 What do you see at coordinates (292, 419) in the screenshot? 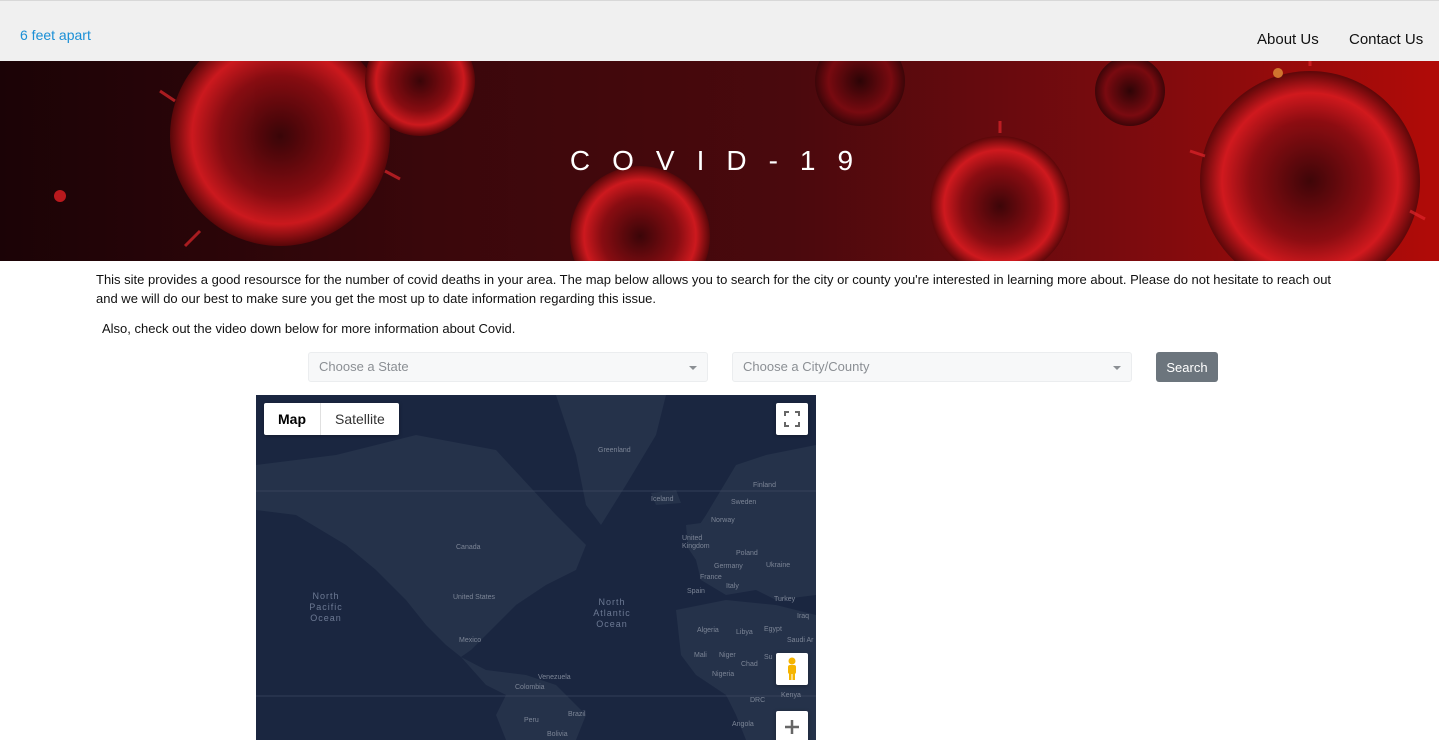
I see `map-type-map-button: Map` at bounding box center [292, 419].